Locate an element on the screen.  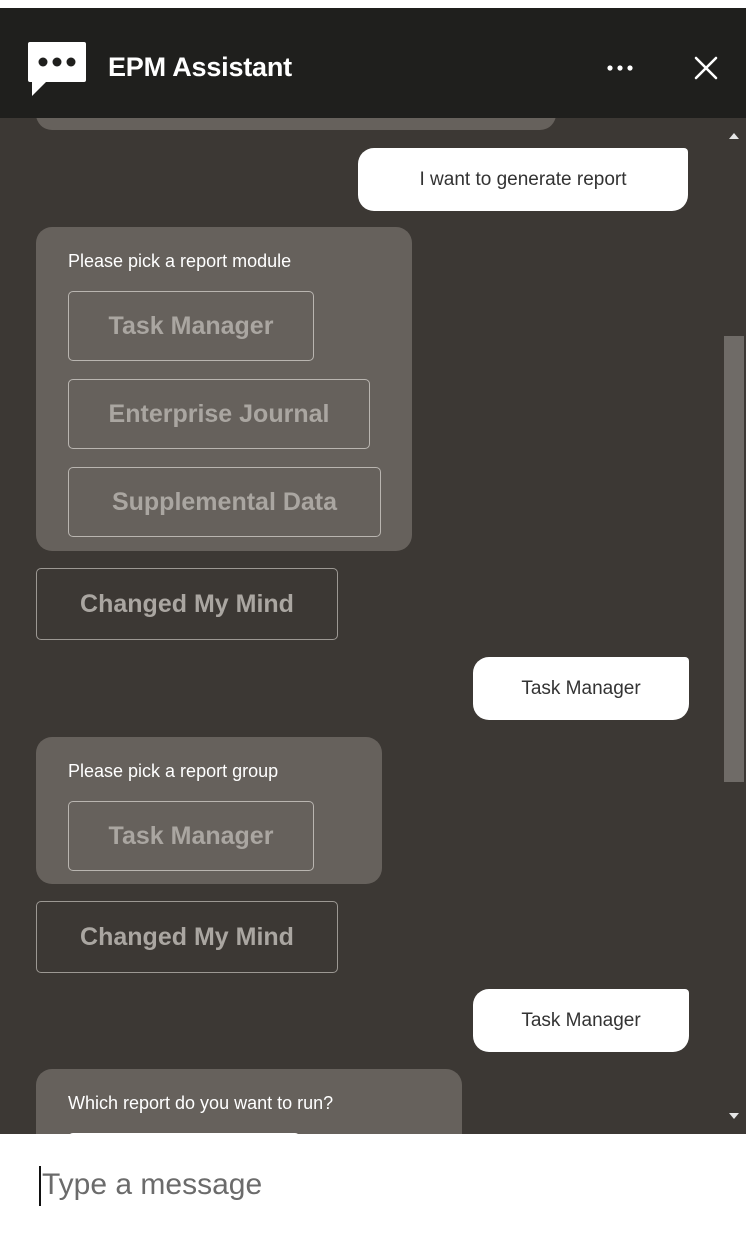
previous-bot-bubble is located at coordinates (296, 124).